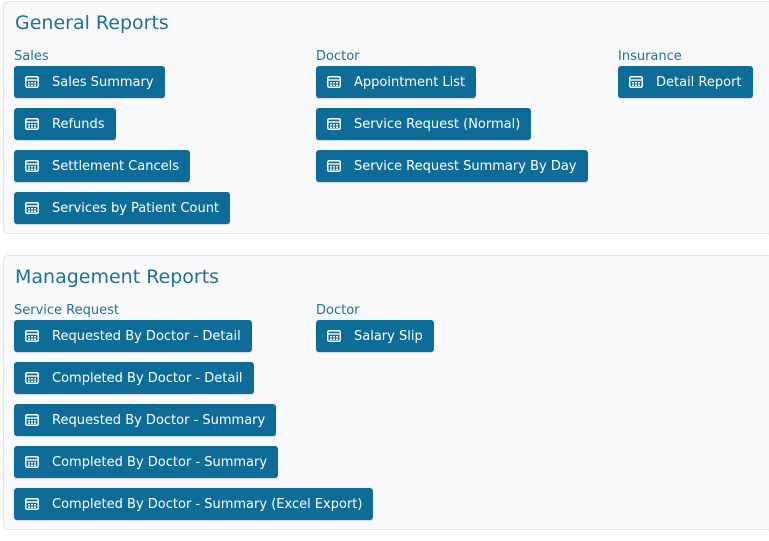 Image resolution: width=769 pixels, height=541 pixels. I want to click on service-request-summary-by-day-label: Service Request Summary By Day, so click(465, 166).